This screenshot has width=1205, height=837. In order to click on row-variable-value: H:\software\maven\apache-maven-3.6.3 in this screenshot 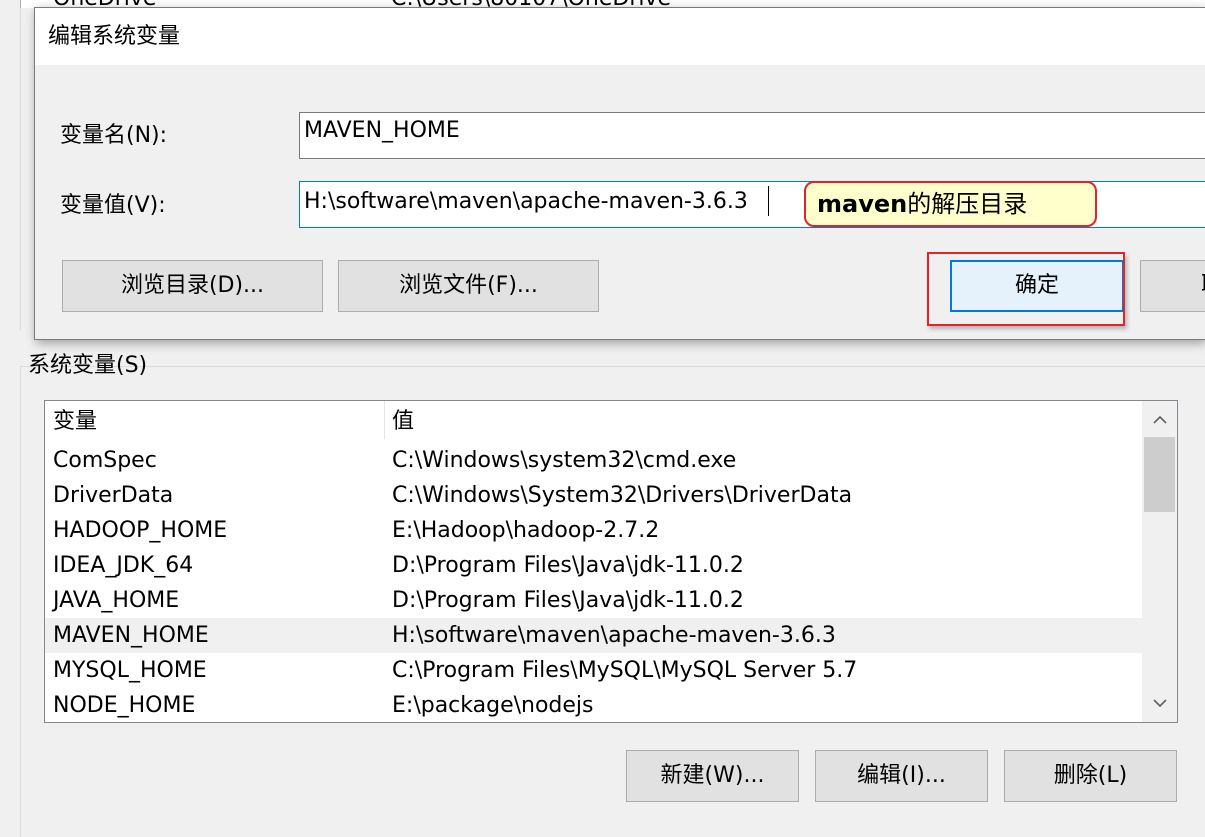, I will do `click(614, 635)`.